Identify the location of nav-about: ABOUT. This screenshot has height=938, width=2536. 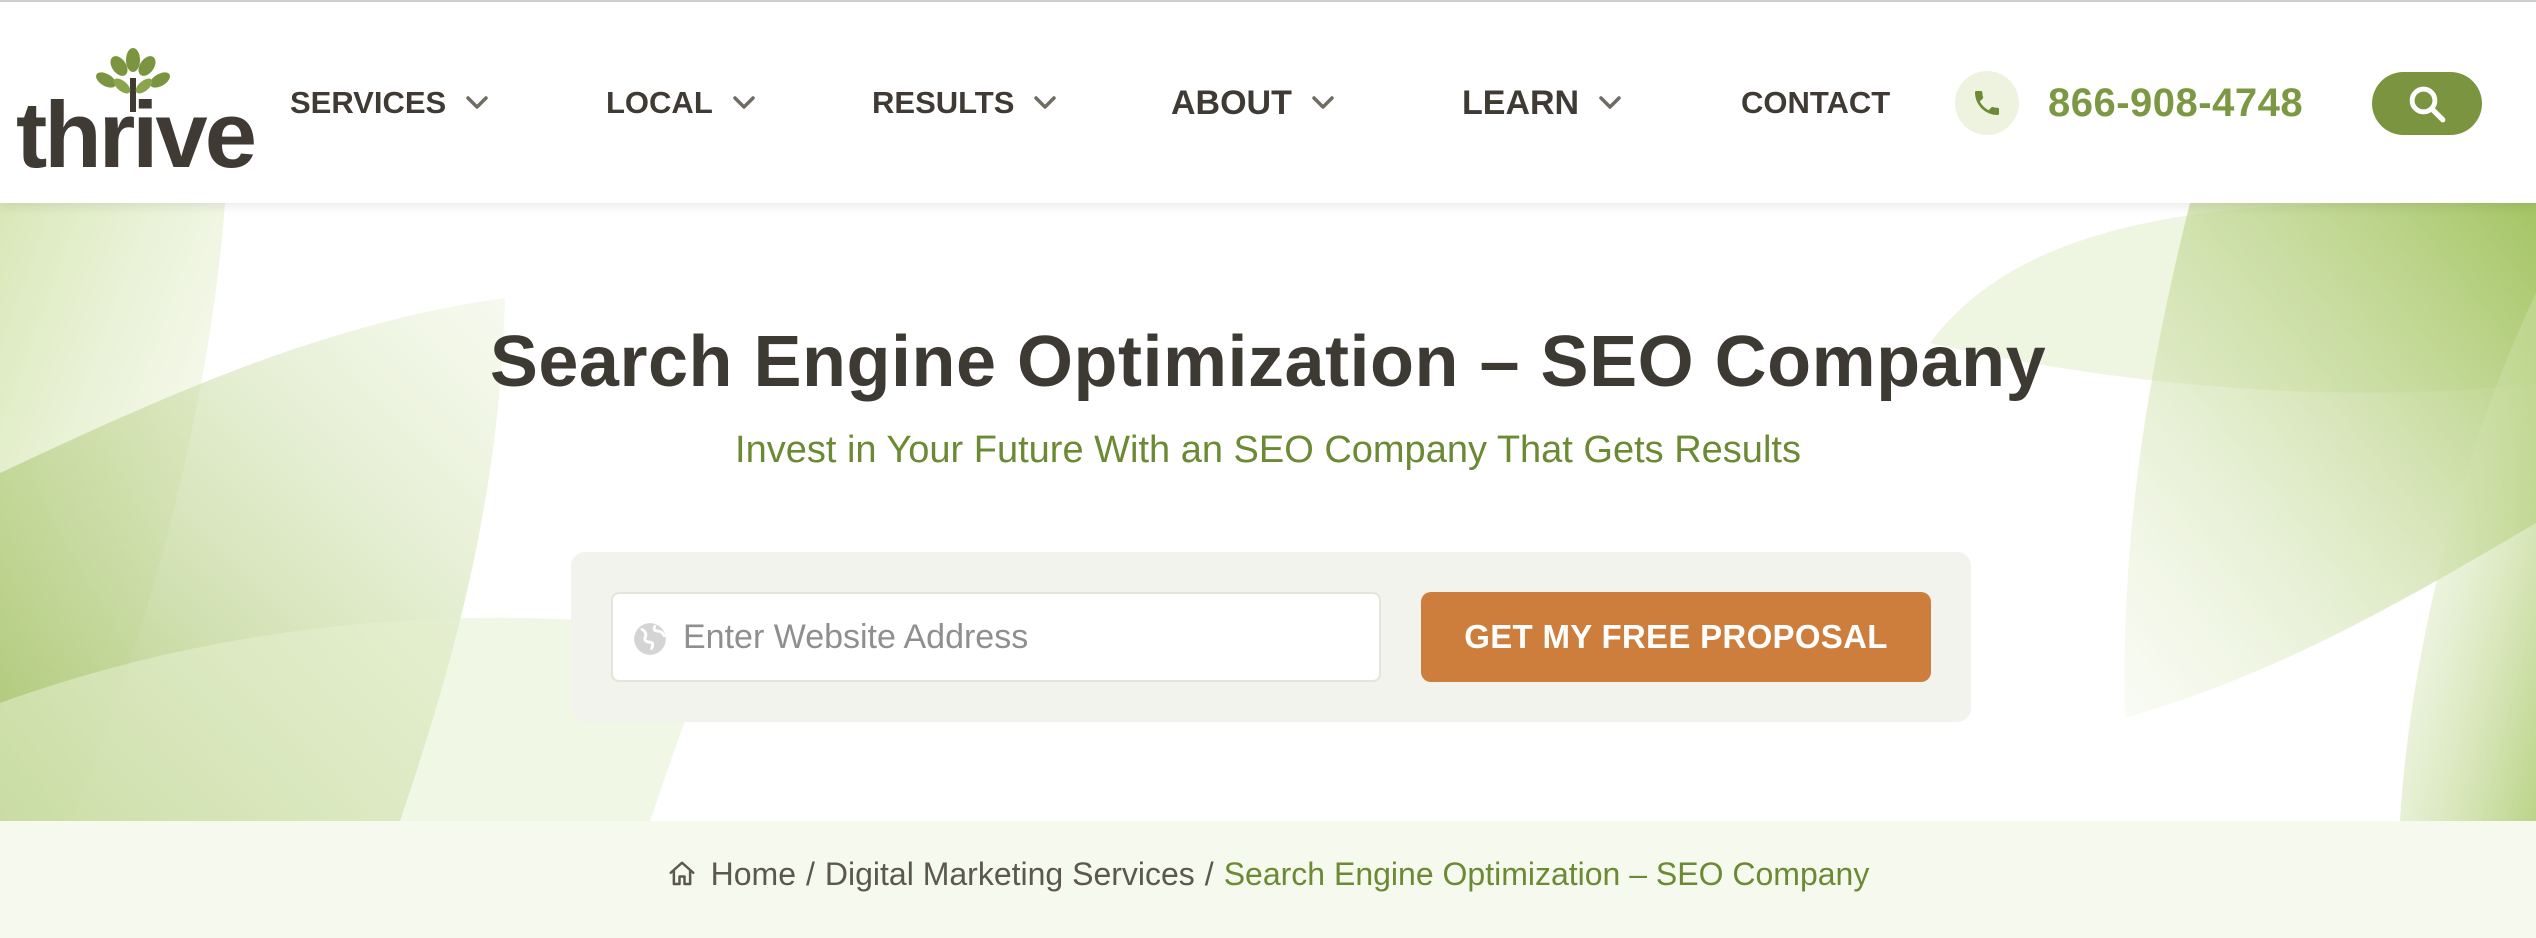
(1252, 103).